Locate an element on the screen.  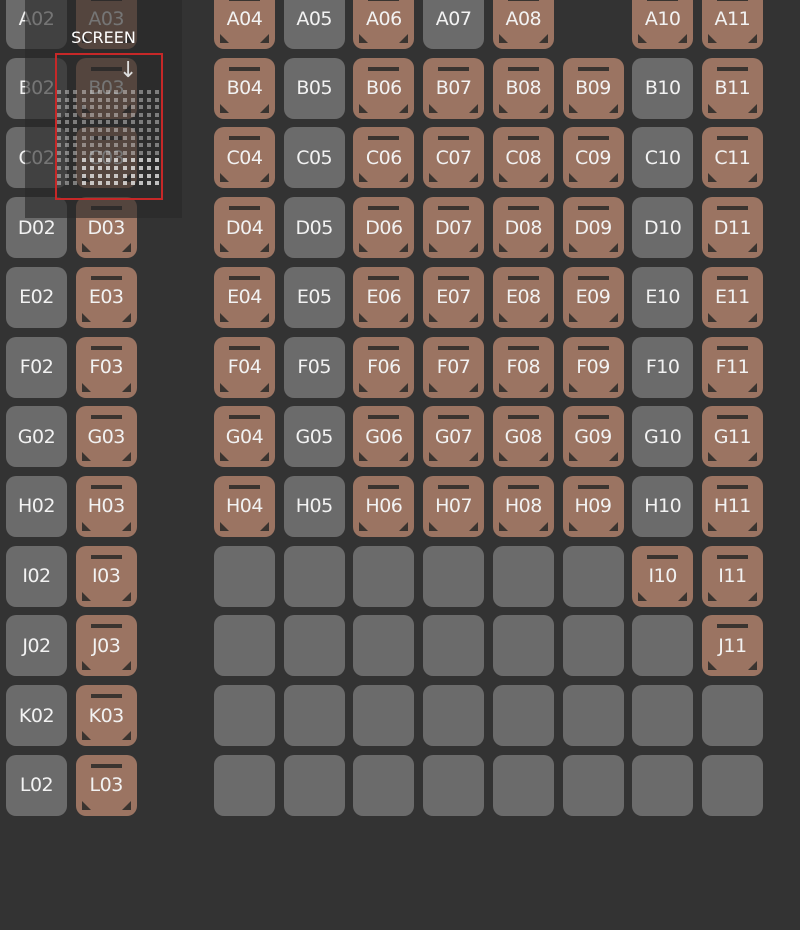
seat-D11: D11 is located at coordinates (732, 228).